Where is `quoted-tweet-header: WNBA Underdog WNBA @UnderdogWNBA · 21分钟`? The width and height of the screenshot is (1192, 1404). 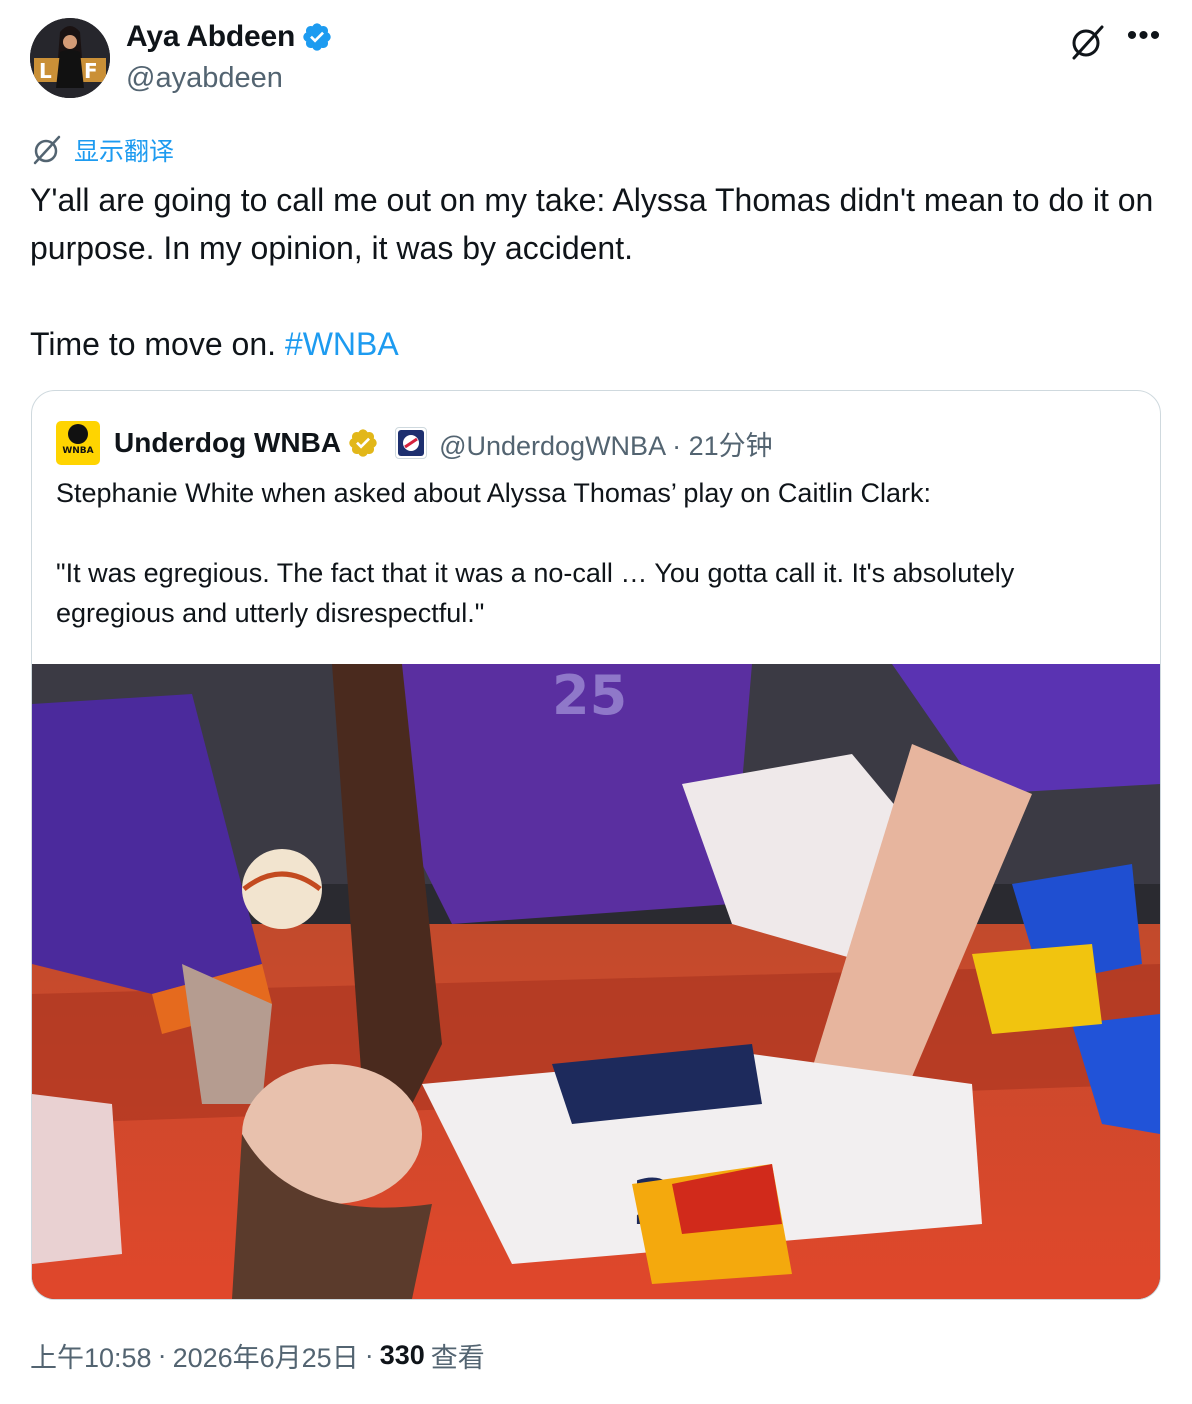
quoted-tweet-header: WNBA Underdog WNBA @UnderdogWNBA · 21分钟 is located at coordinates (414, 443).